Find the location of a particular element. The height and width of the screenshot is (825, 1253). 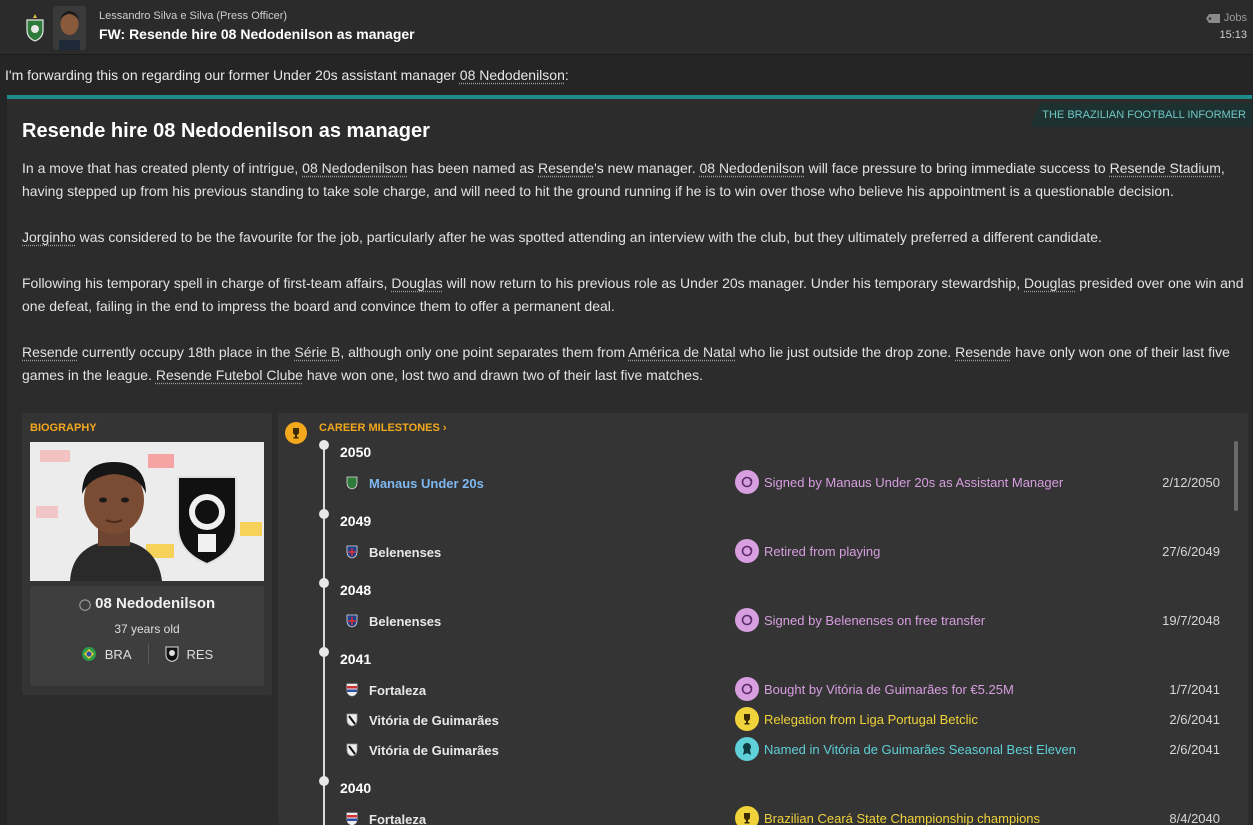

article-title: Resende hire 08 Nedodenilson as manager is located at coordinates (226, 131).